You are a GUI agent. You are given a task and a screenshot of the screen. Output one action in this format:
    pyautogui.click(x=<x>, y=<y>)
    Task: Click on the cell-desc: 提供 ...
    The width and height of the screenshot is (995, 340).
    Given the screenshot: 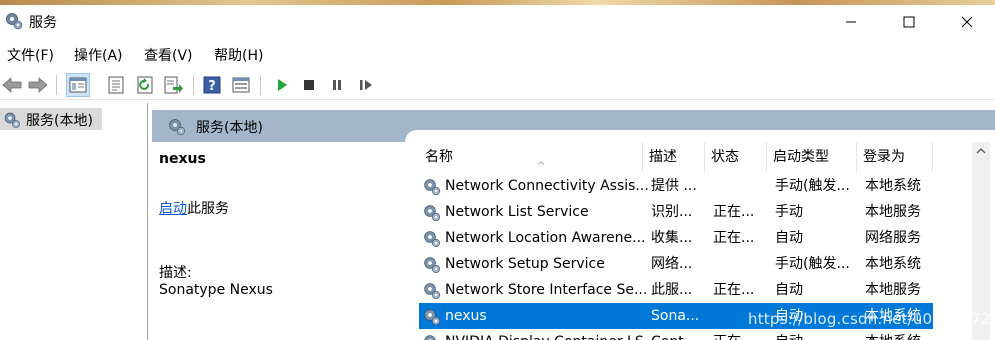 What is the action you would take?
    pyautogui.click(x=674, y=186)
    